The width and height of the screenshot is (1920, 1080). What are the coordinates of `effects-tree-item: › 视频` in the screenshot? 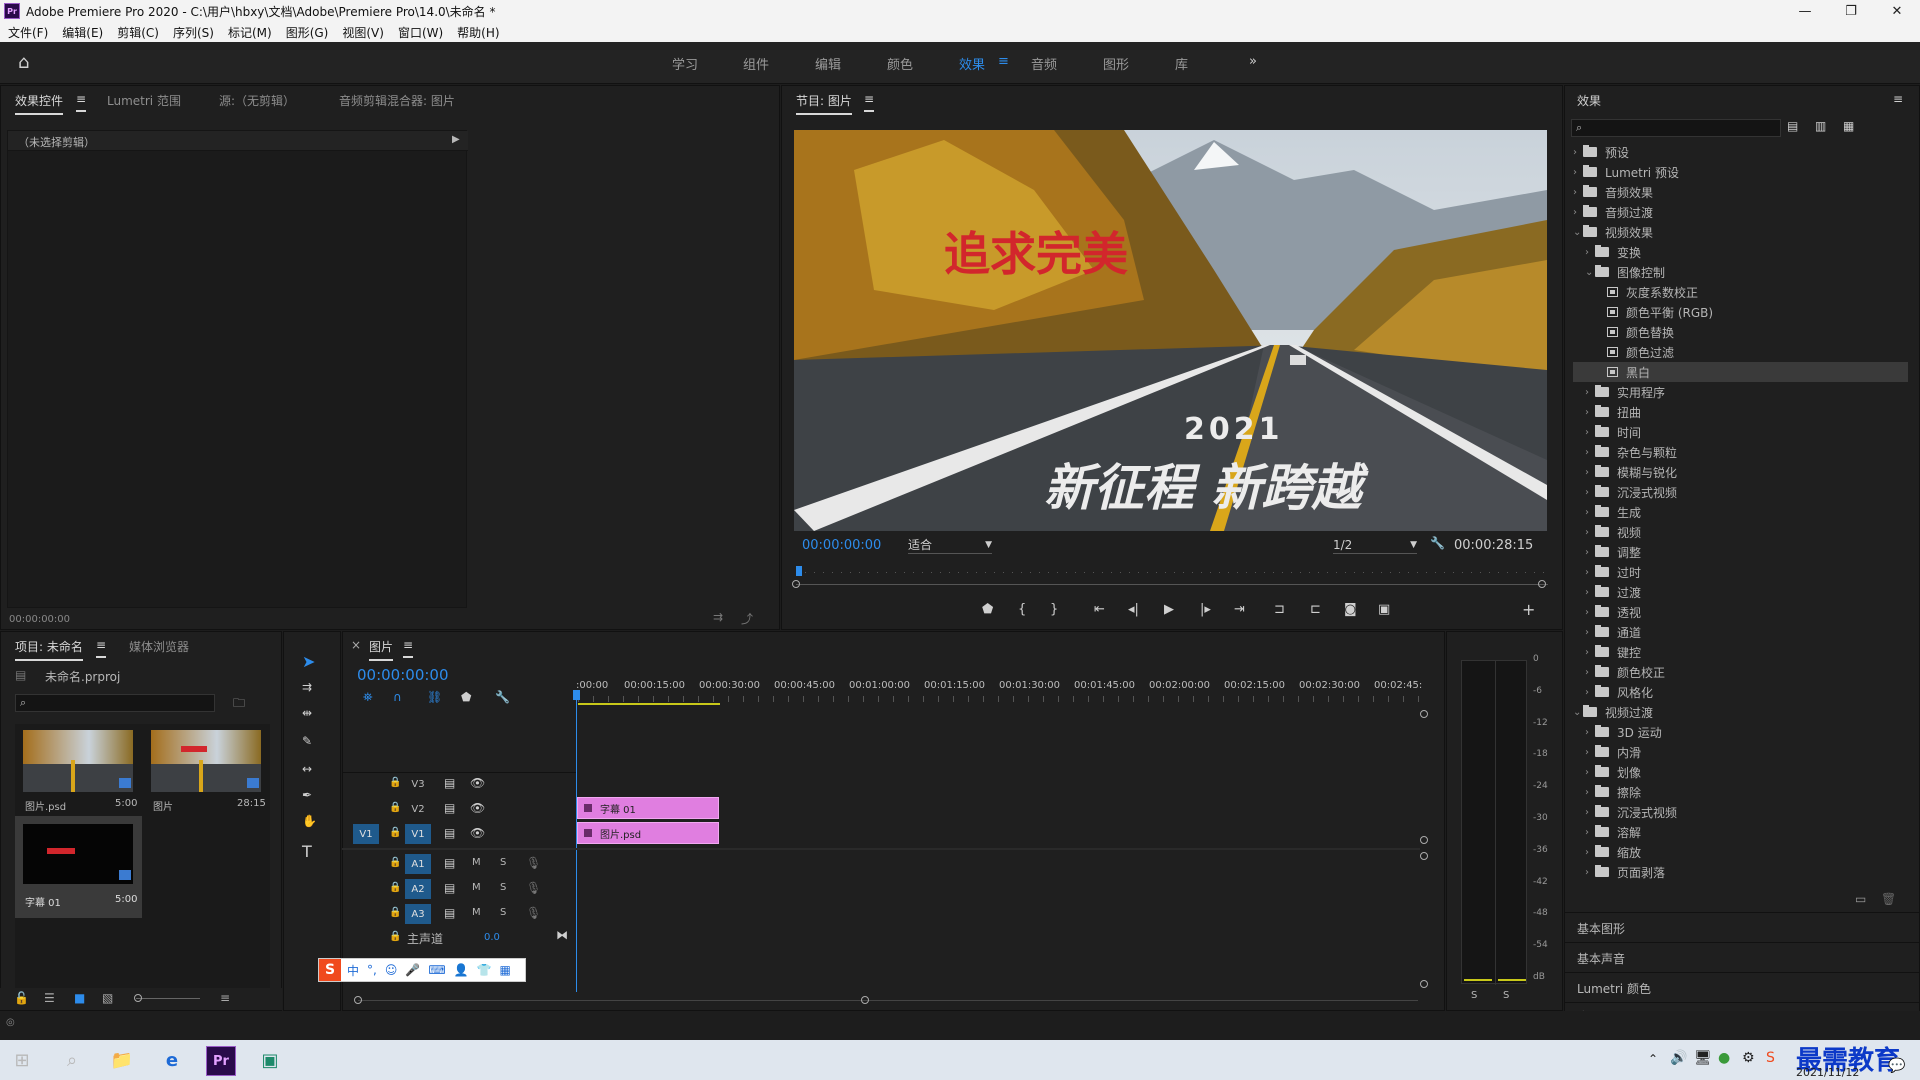 It's located at (1740, 532).